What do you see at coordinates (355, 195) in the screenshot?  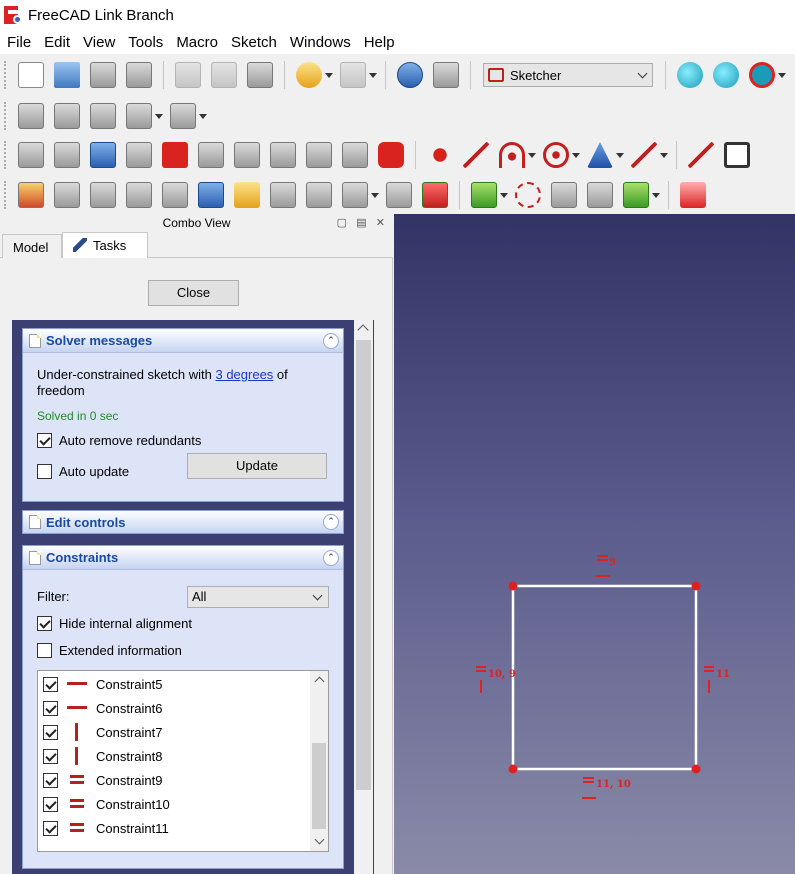 I see `constrain-symmetric-icon` at bounding box center [355, 195].